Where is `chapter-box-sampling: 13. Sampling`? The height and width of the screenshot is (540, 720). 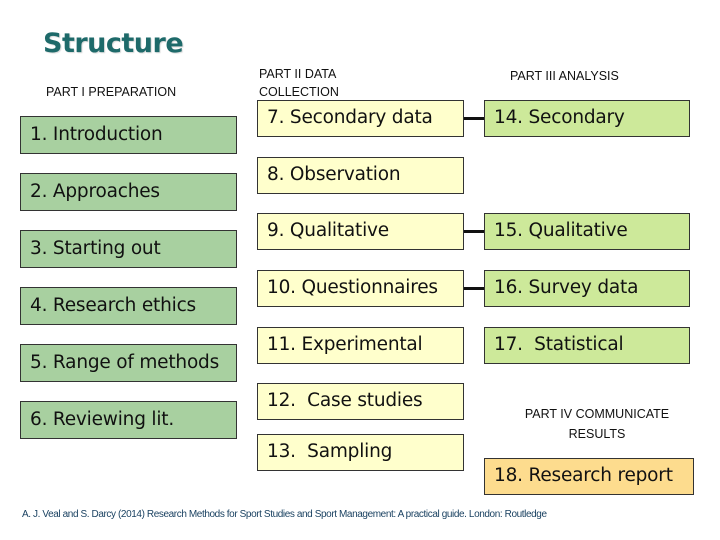
chapter-box-sampling: 13. Sampling is located at coordinates (360, 452).